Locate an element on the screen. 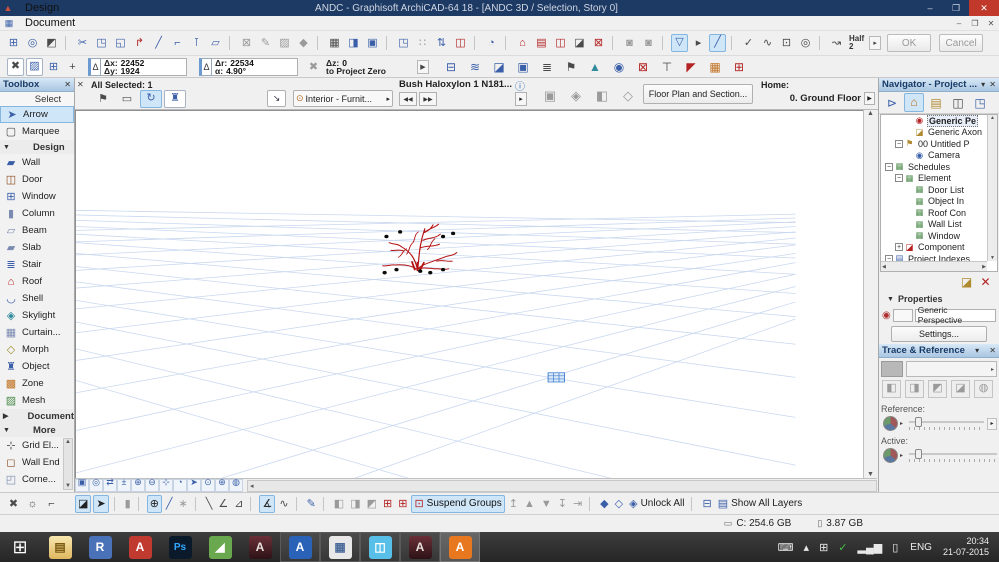 This screenshot has height=562, width=999. taskbar-clock: 20:34 21-07-2015 is located at coordinates (966, 547).